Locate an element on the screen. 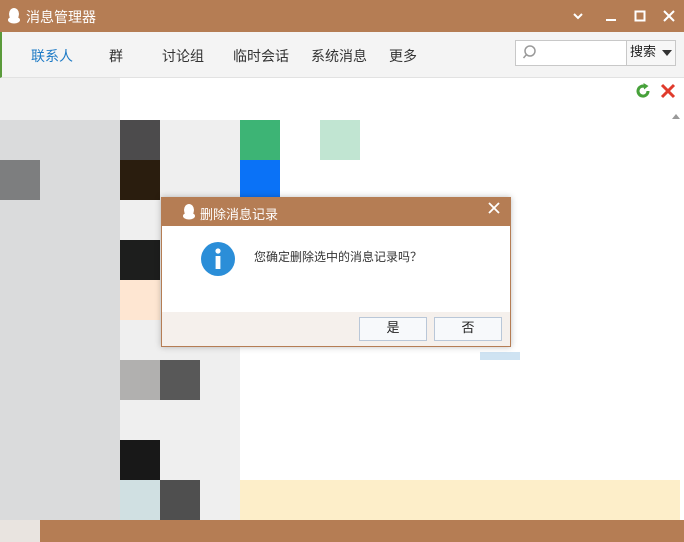 The image size is (684, 542). window-menu-button is located at coordinates (578, 16).